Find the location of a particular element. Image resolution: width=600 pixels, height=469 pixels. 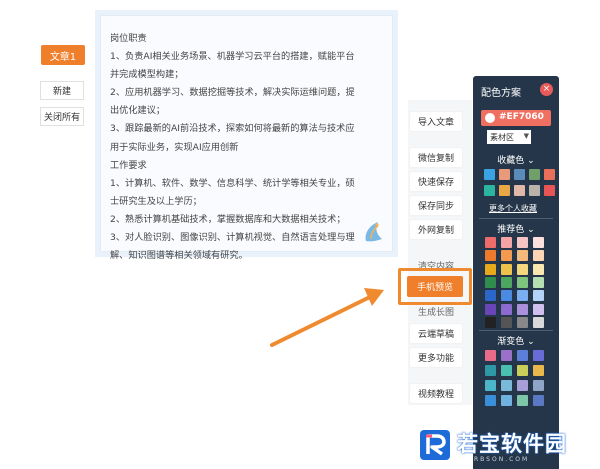

import-article-button: 导入文章 is located at coordinates (436, 121).